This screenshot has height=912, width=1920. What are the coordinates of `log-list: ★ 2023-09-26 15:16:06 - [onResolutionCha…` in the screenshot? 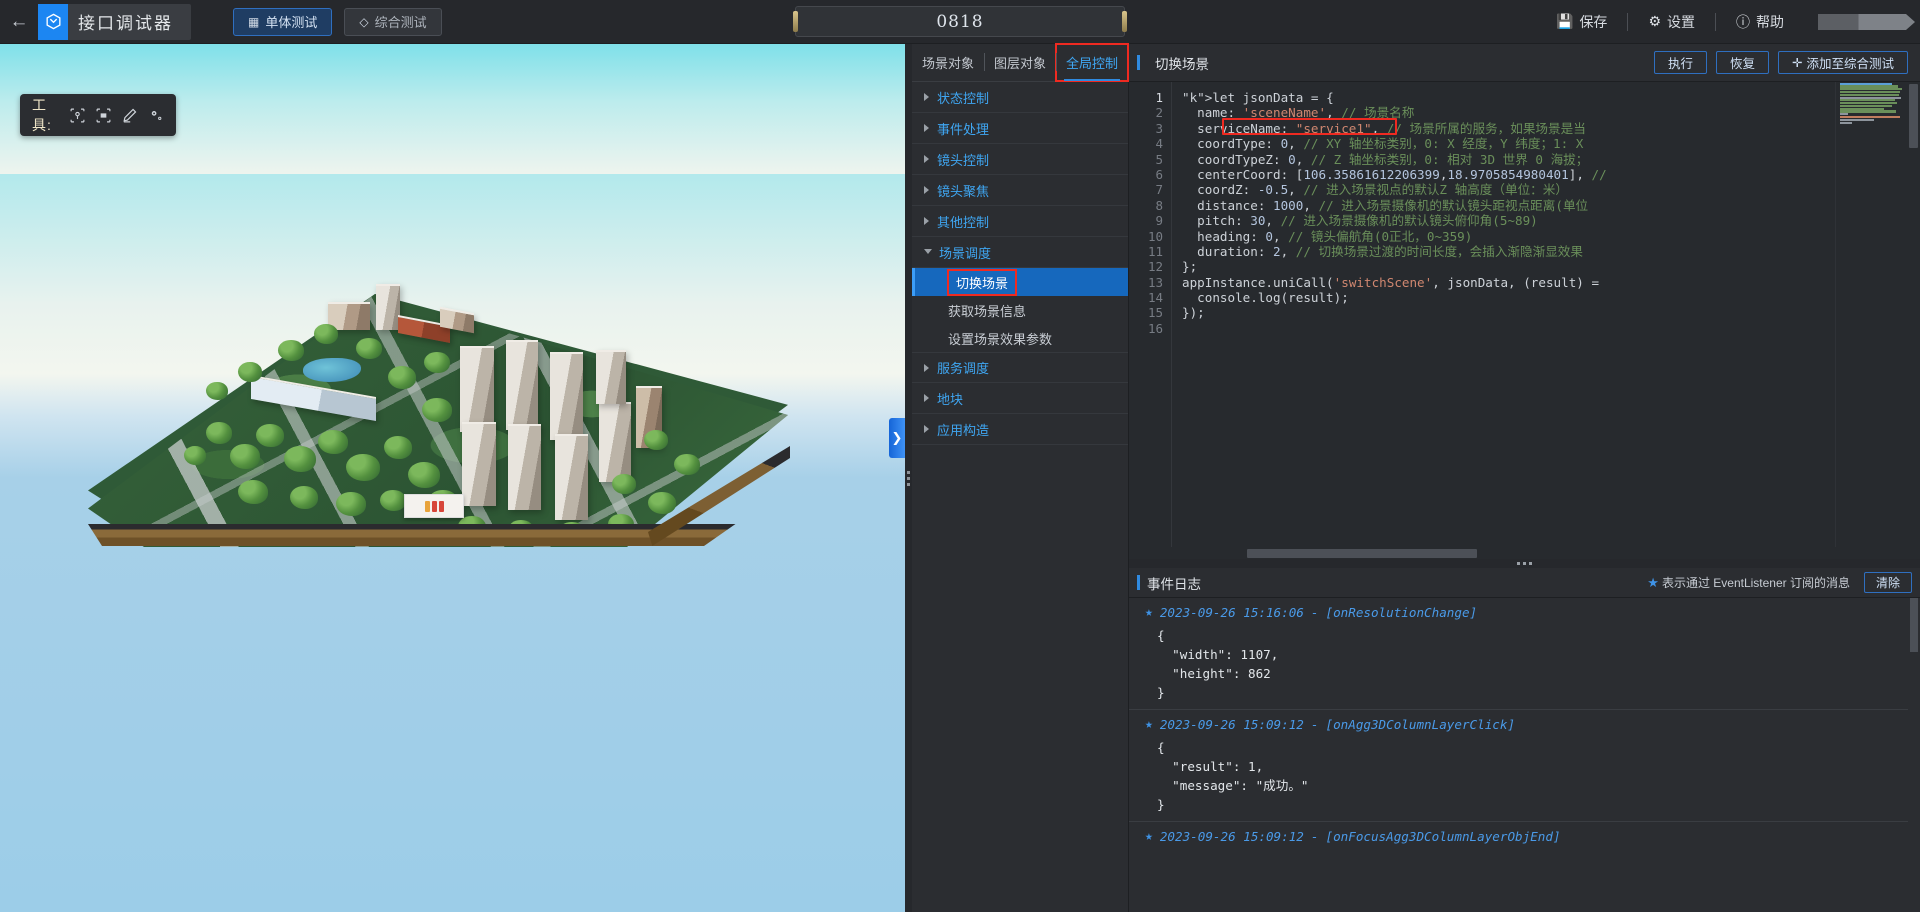 It's located at (1524, 755).